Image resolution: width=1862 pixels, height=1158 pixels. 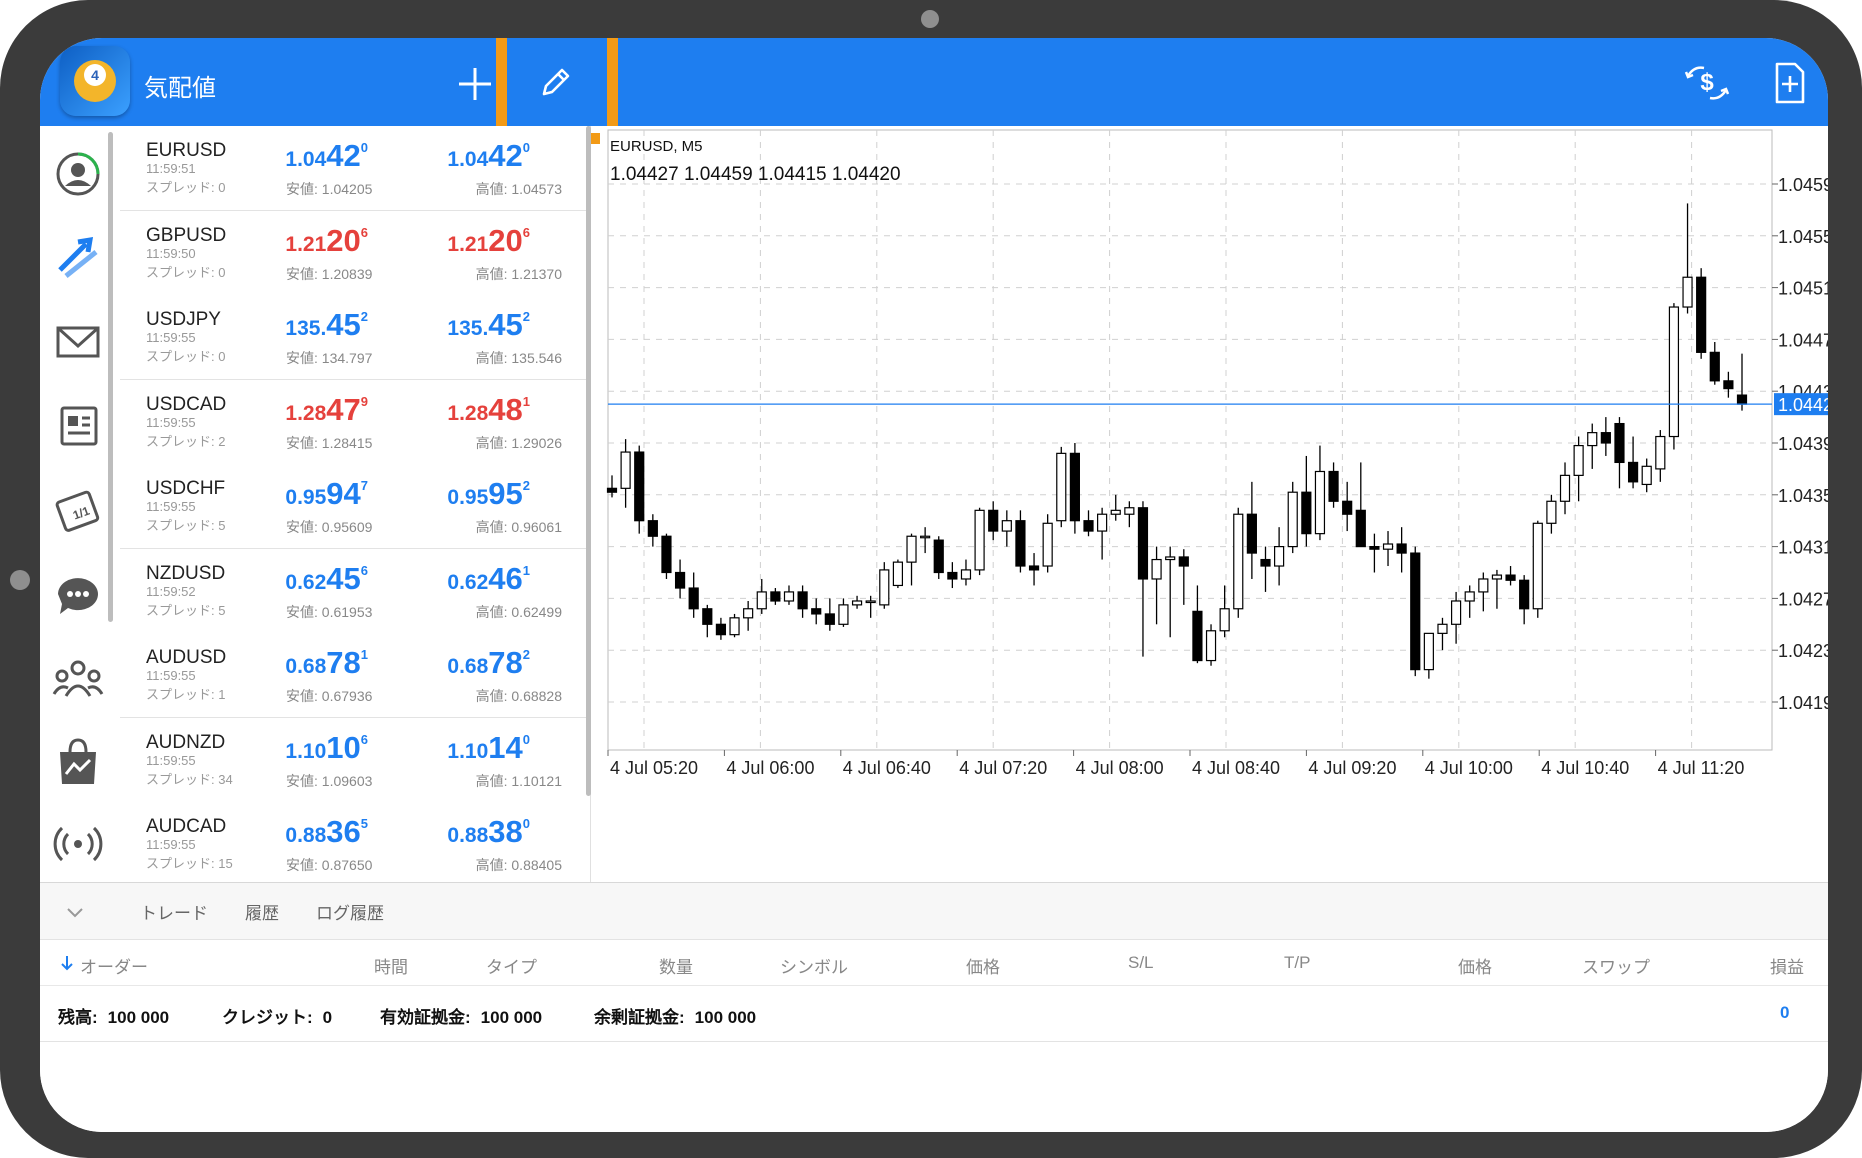 I want to click on quote-time: 11:59:51, so click(x=171, y=168).